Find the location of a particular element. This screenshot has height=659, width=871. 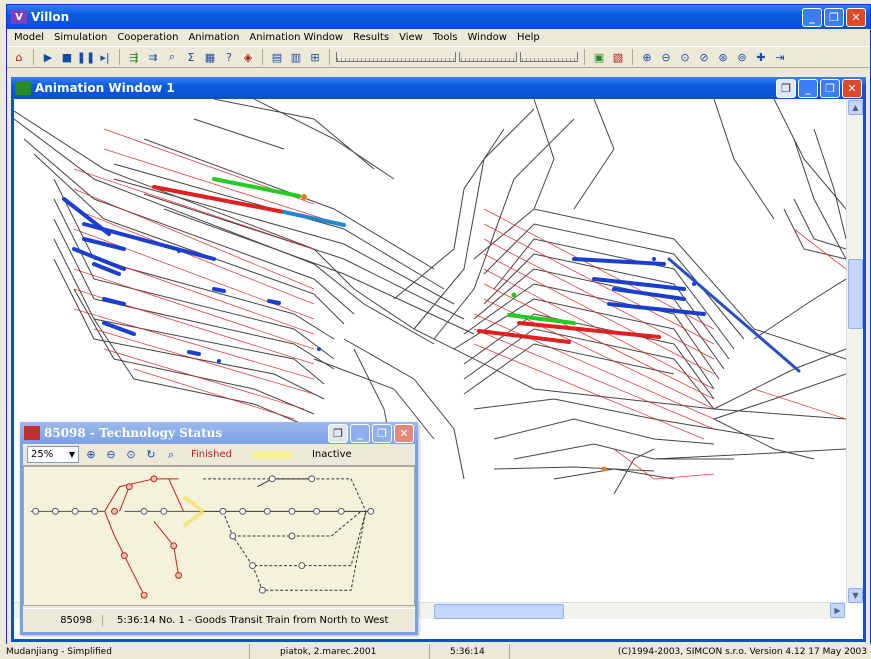

animation-titlebar: Animation Window 1 ❐ _ ❐ ✕ is located at coordinates (438, 88).